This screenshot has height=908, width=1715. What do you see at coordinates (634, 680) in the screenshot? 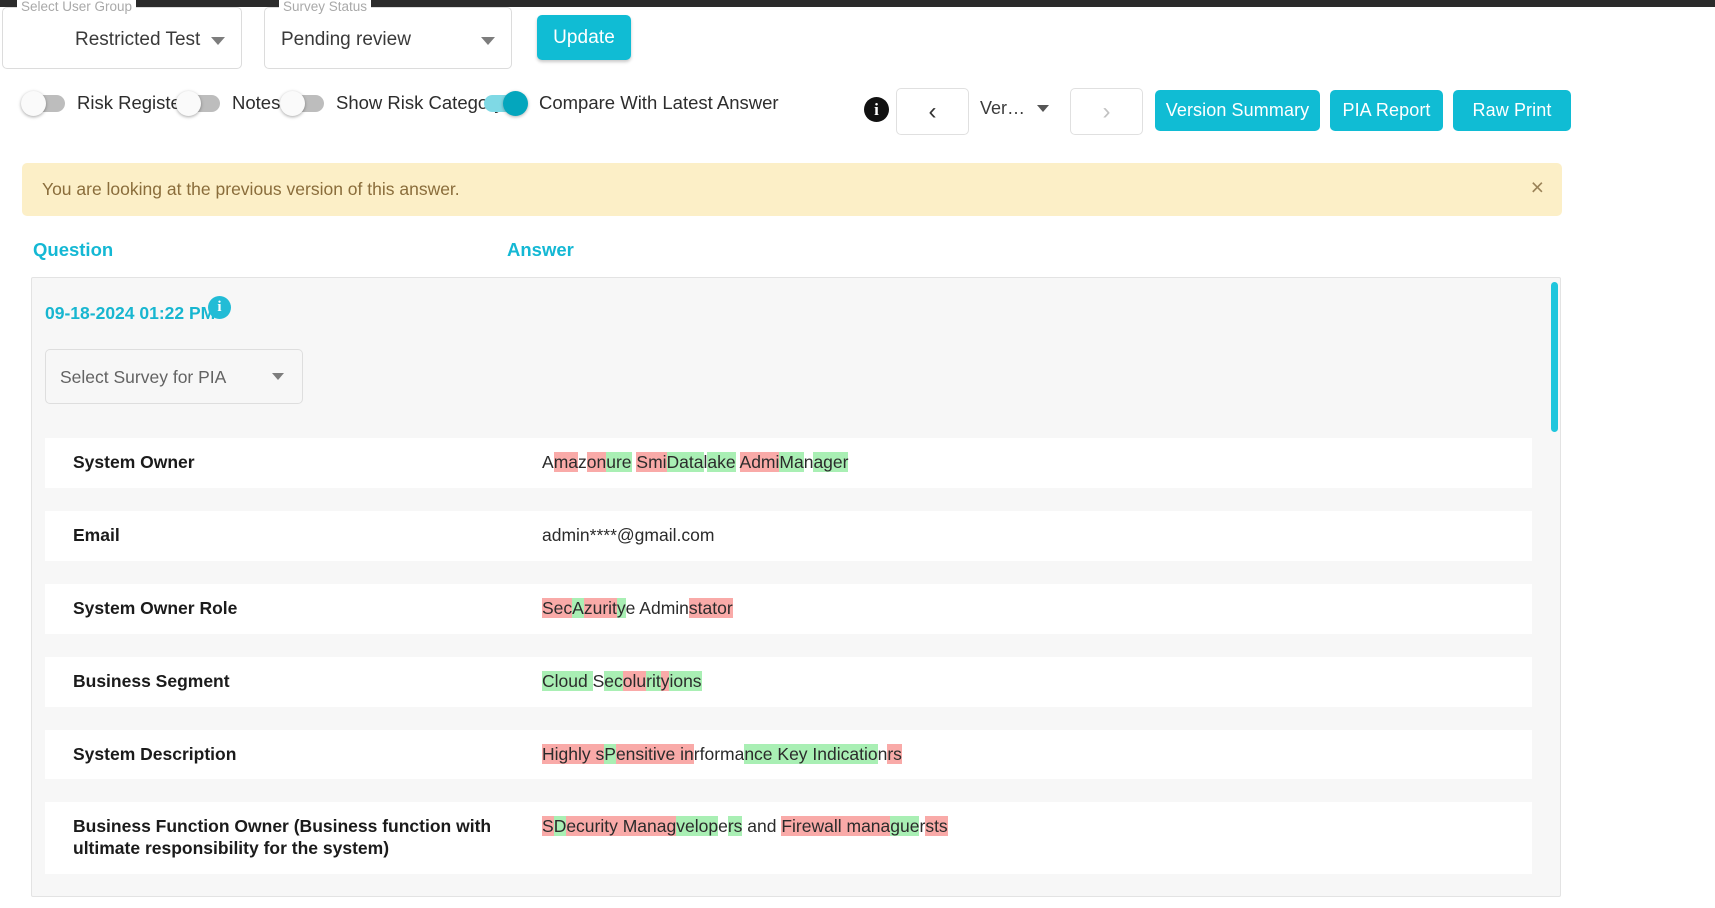
I see `diff-deleted-text: olu` at bounding box center [634, 680].